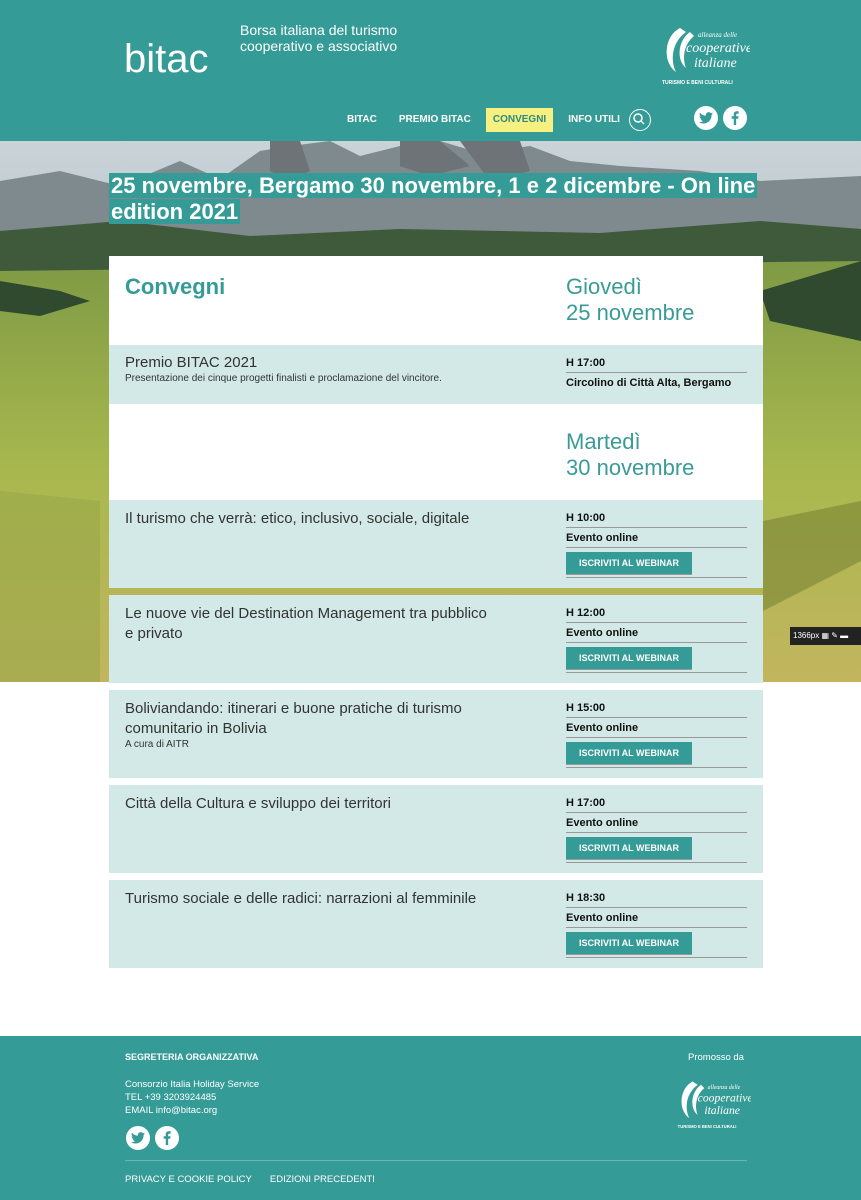  I want to click on bitac-logo: bitac, so click(174, 50).